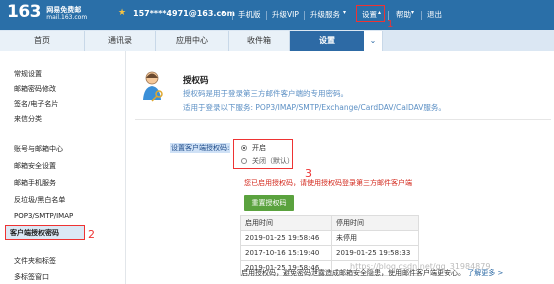  What do you see at coordinates (43, 216) in the screenshot?
I see `sidebar-item-pop3-smtp-imap: POP3/SMTP/IMAP` at bounding box center [43, 216].